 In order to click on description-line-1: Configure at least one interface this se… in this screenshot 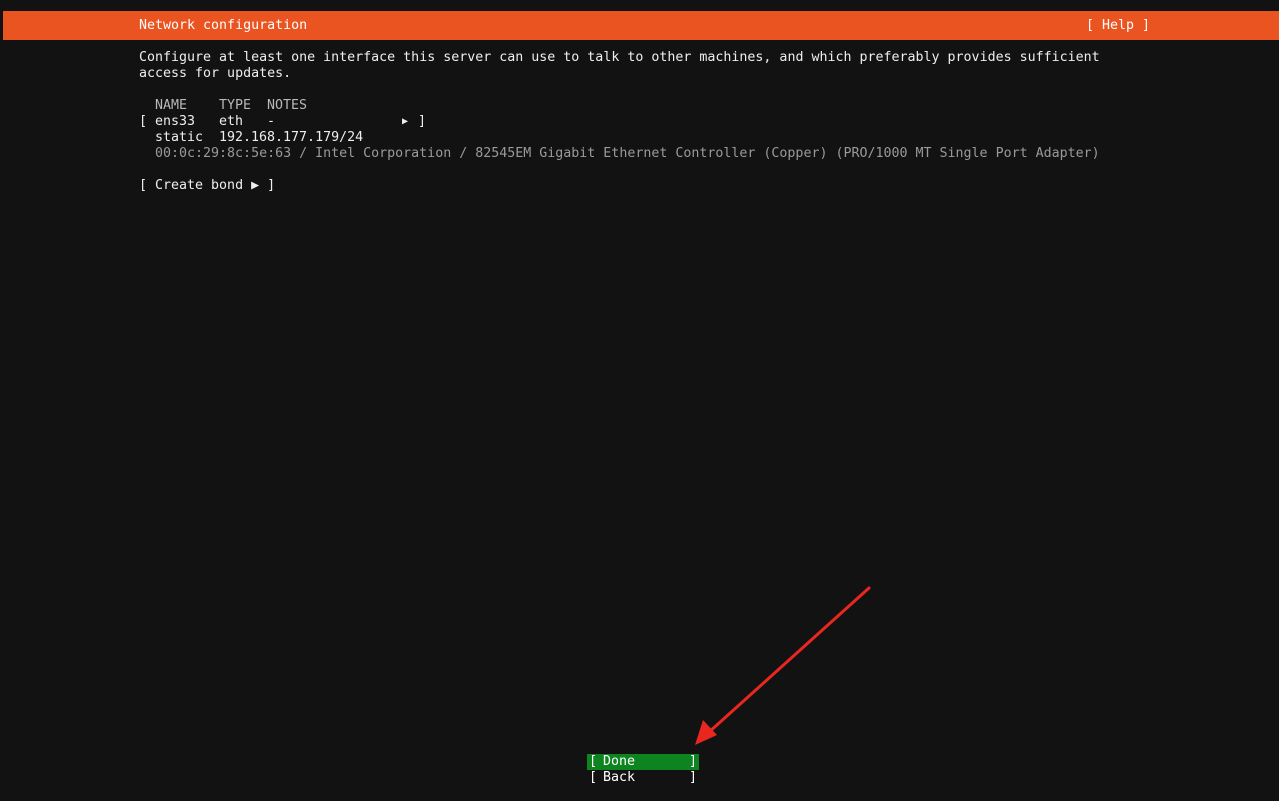, I will do `click(619, 57)`.